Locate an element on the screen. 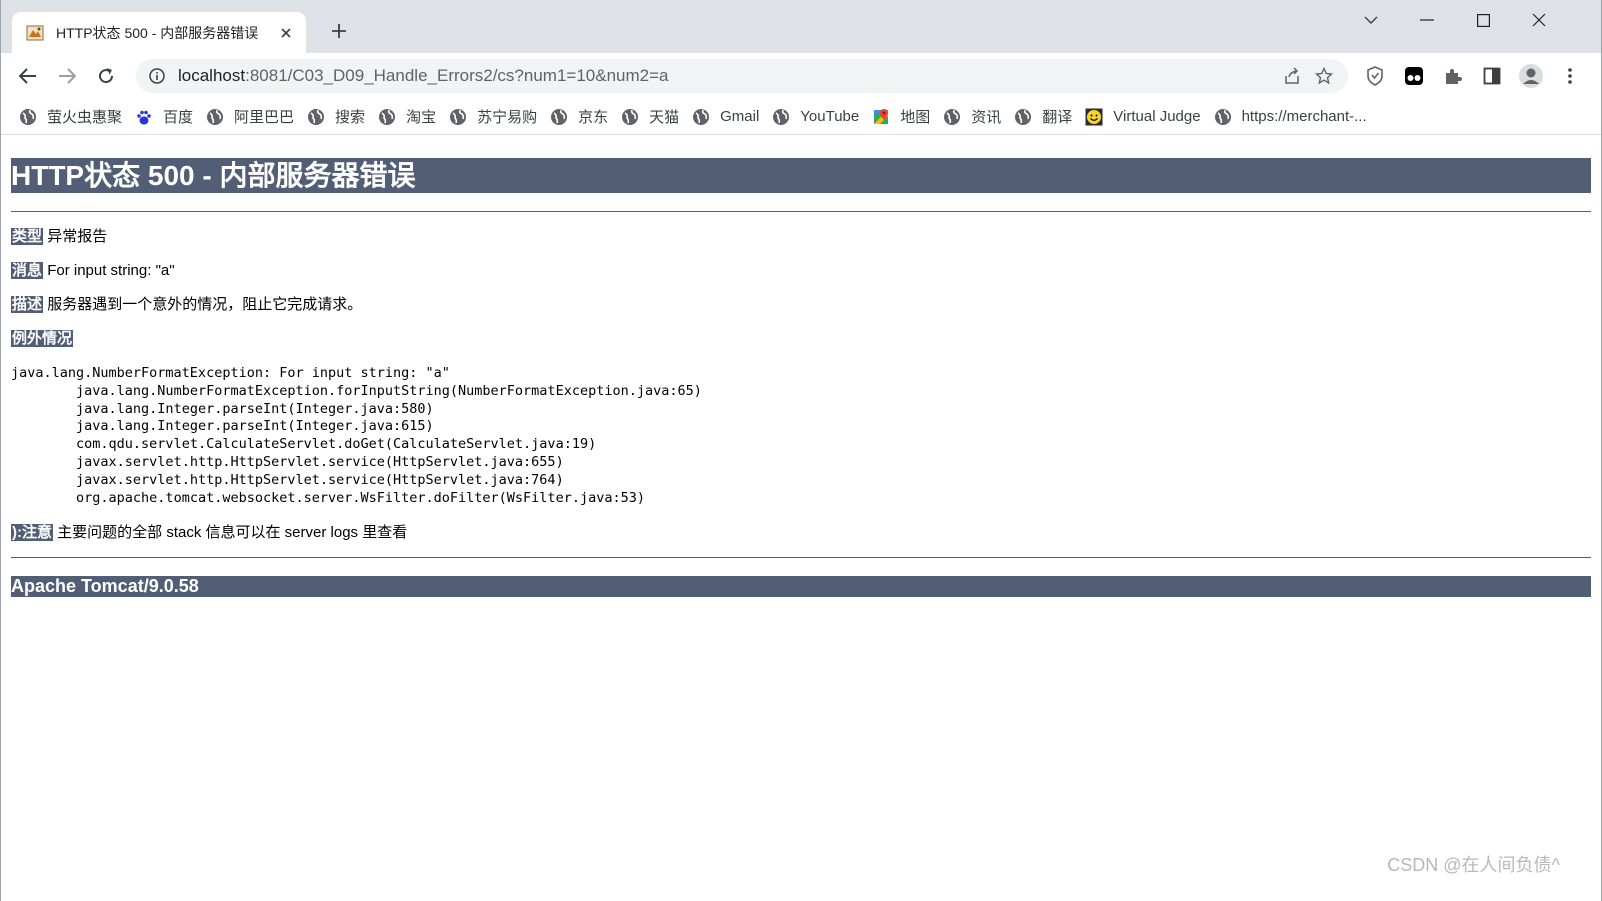 This screenshot has height=901, width=1602. exception-row: 例外情况 is located at coordinates (801, 339).